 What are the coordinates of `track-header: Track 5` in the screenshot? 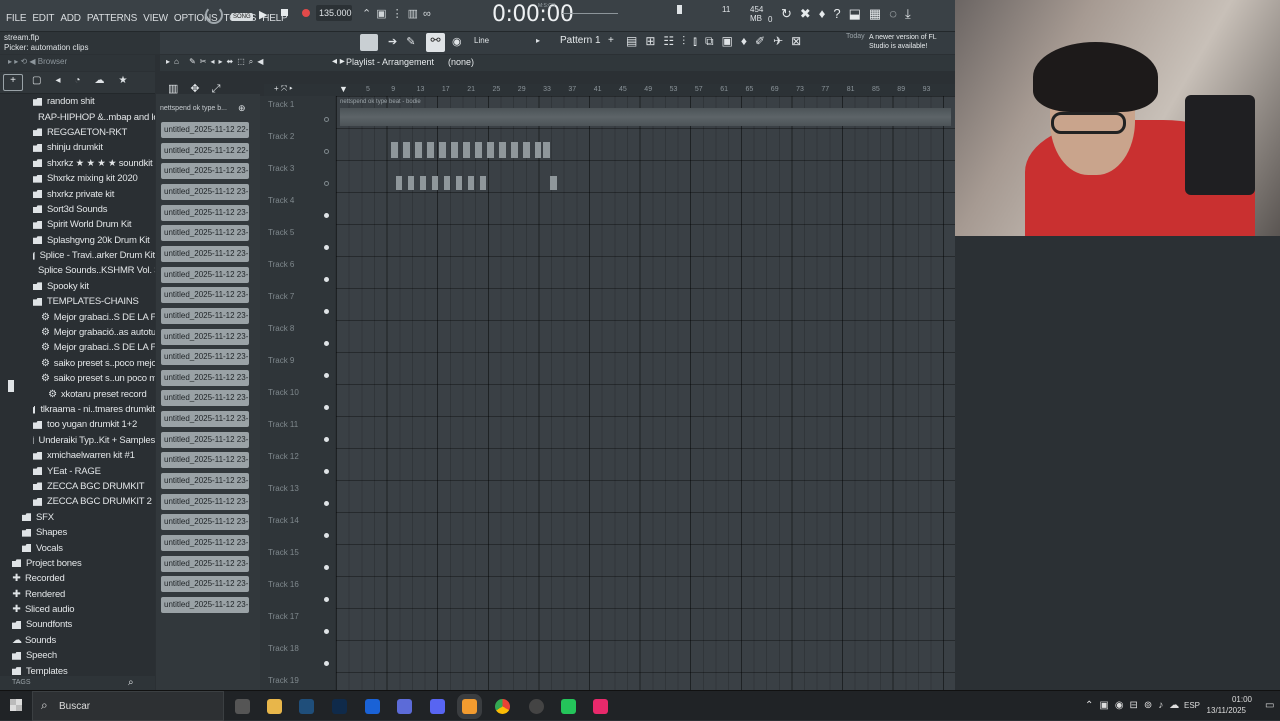 It's located at (297, 240).